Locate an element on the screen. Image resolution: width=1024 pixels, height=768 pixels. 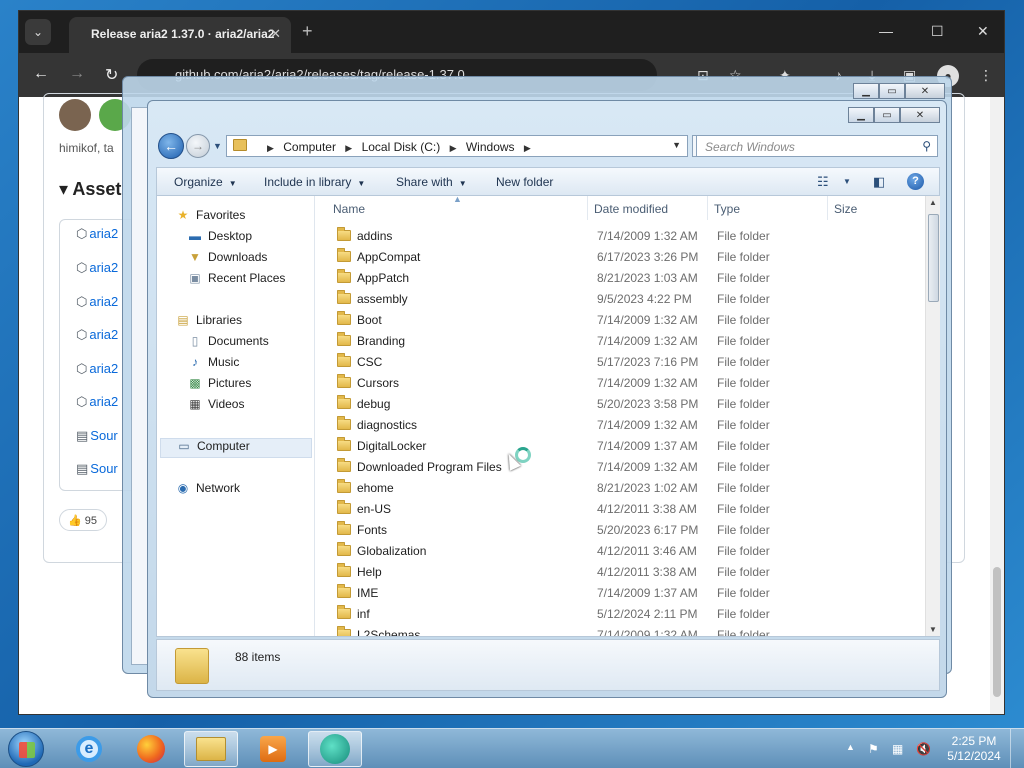
file-row: Fonts 5/20/2023 6:17 PM File folder is located at coordinates (621, 530).